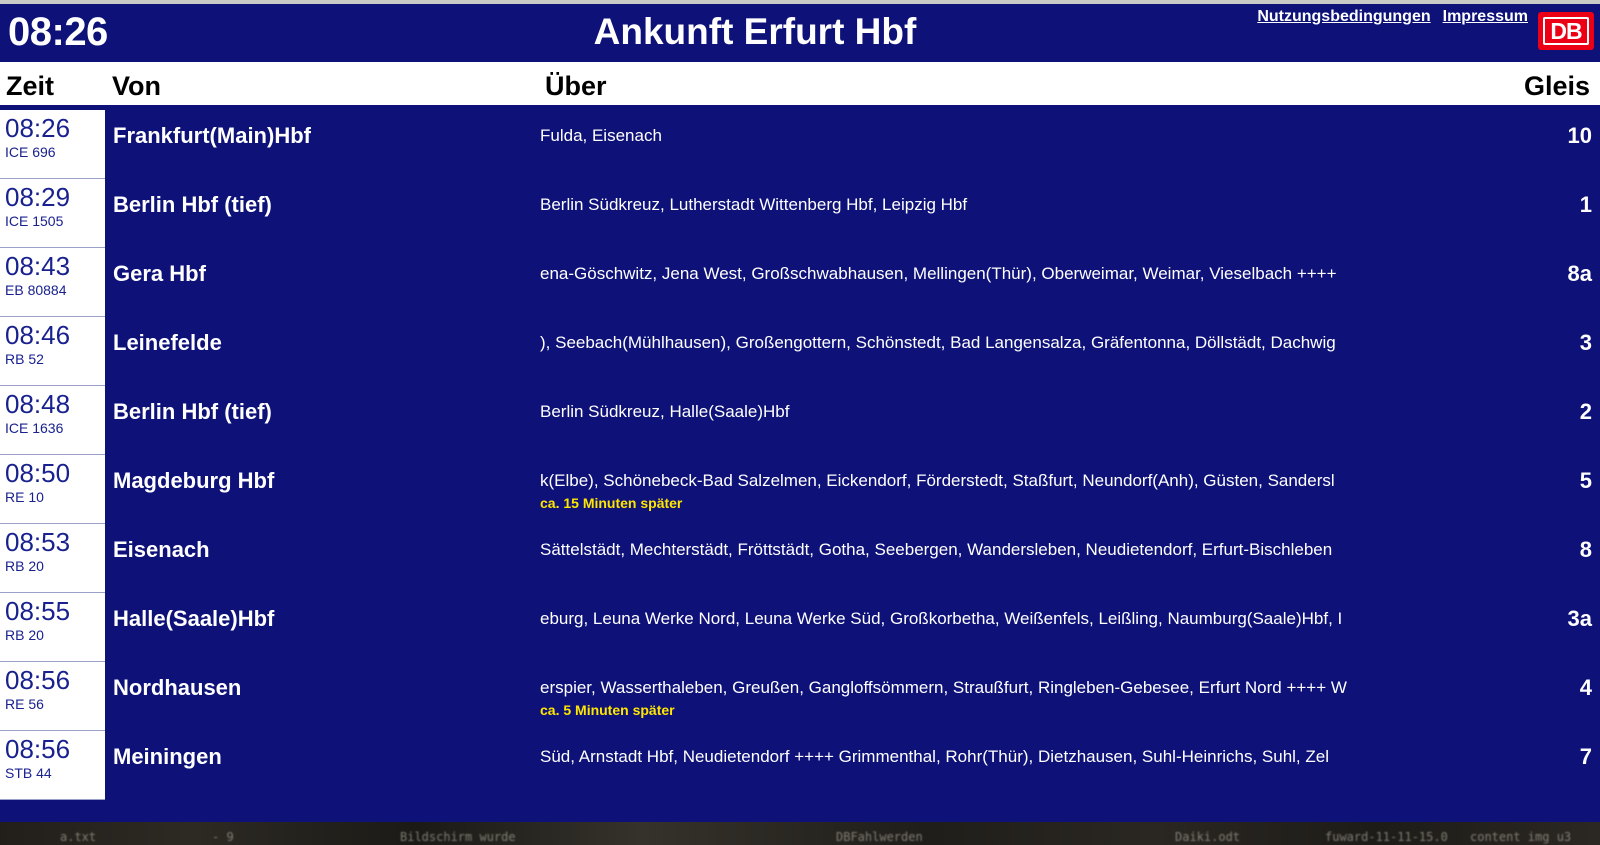  Describe the element at coordinates (30, 152) in the screenshot. I see `train-number: ICE 696` at that location.